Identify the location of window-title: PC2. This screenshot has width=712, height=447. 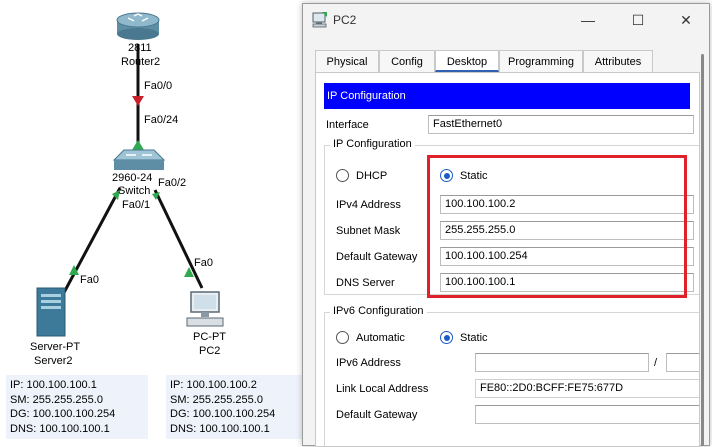
(345, 20).